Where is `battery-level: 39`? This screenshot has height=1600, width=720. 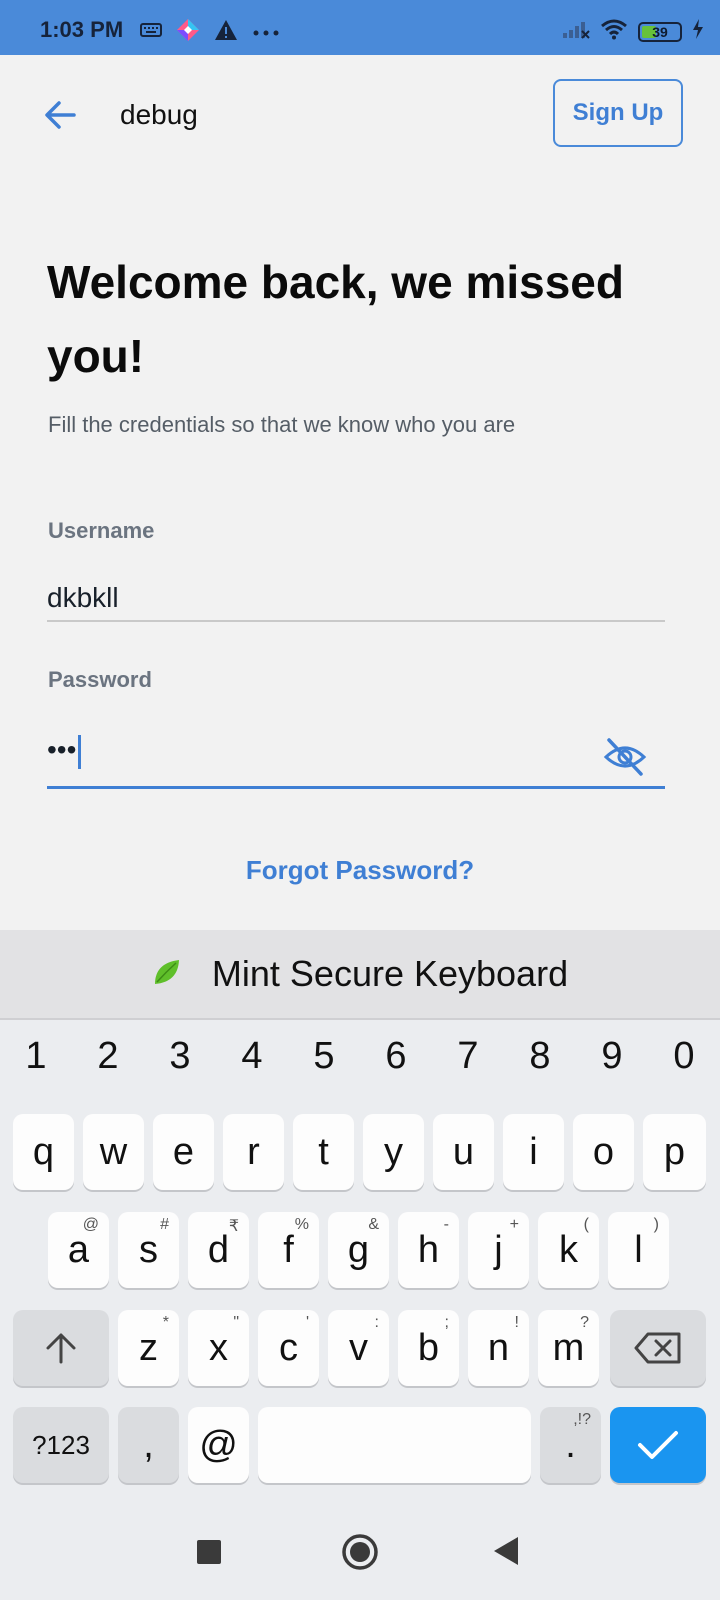
battery-level: 39 is located at coordinates (660, 31).